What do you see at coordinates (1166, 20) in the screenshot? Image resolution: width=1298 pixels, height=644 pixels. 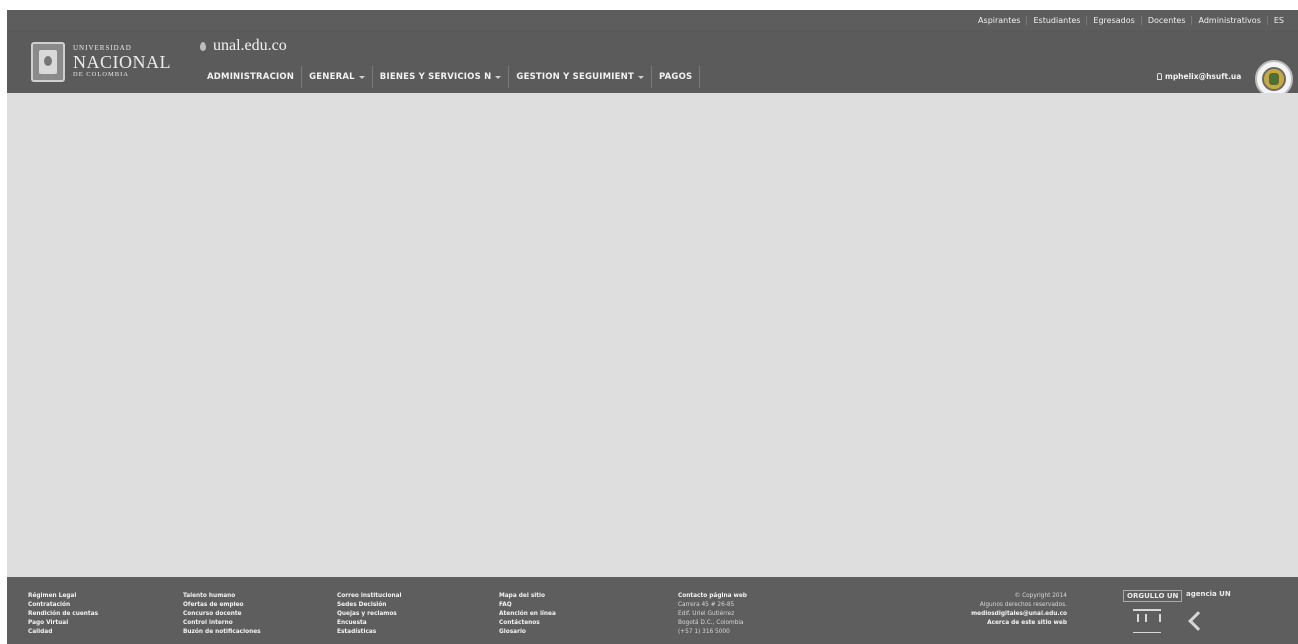 I see `link-docentes: Docentes` at bounding box center [1166, 20].